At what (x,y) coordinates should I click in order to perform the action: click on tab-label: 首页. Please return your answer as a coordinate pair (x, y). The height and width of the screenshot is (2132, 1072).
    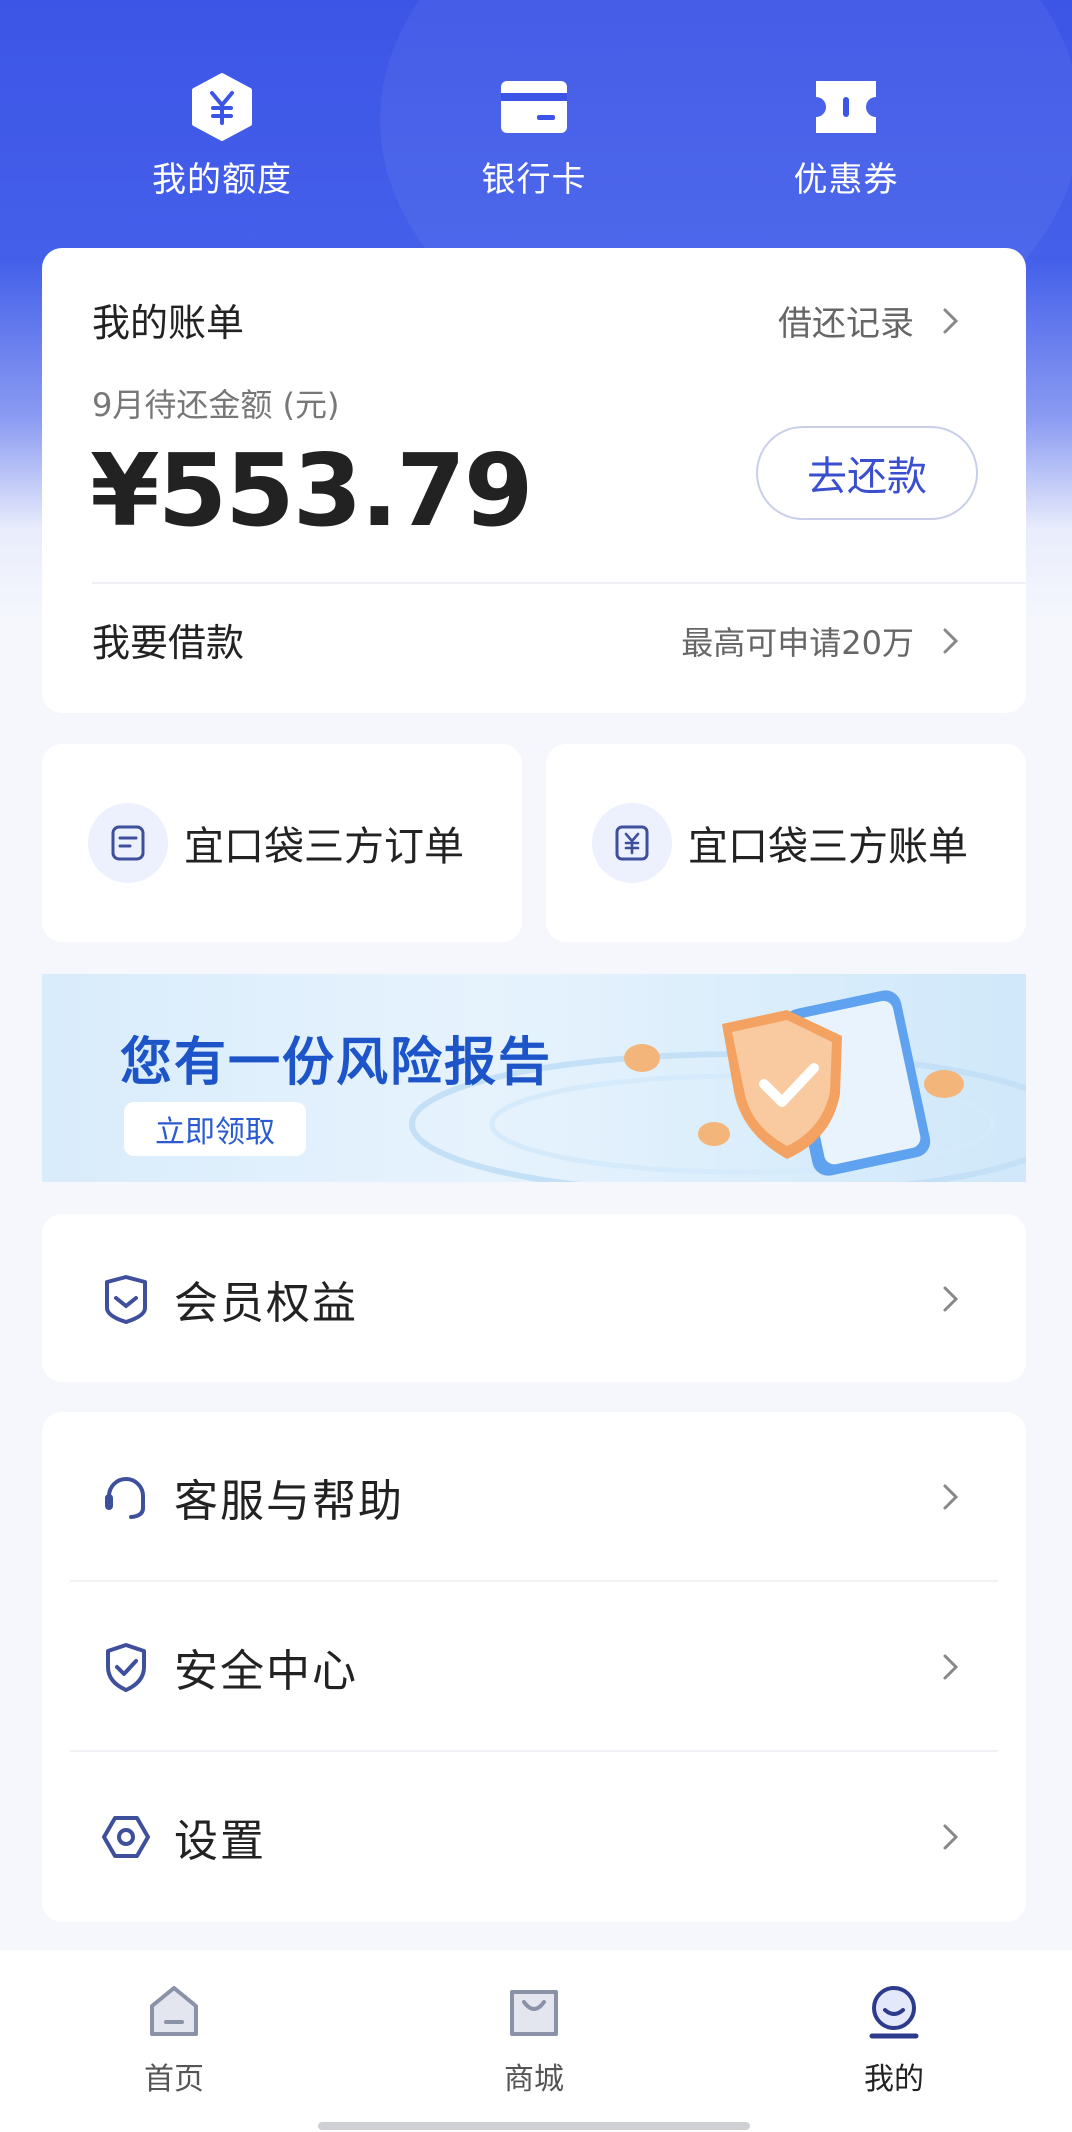
    Looking at the image, I should click on (174, 2079).